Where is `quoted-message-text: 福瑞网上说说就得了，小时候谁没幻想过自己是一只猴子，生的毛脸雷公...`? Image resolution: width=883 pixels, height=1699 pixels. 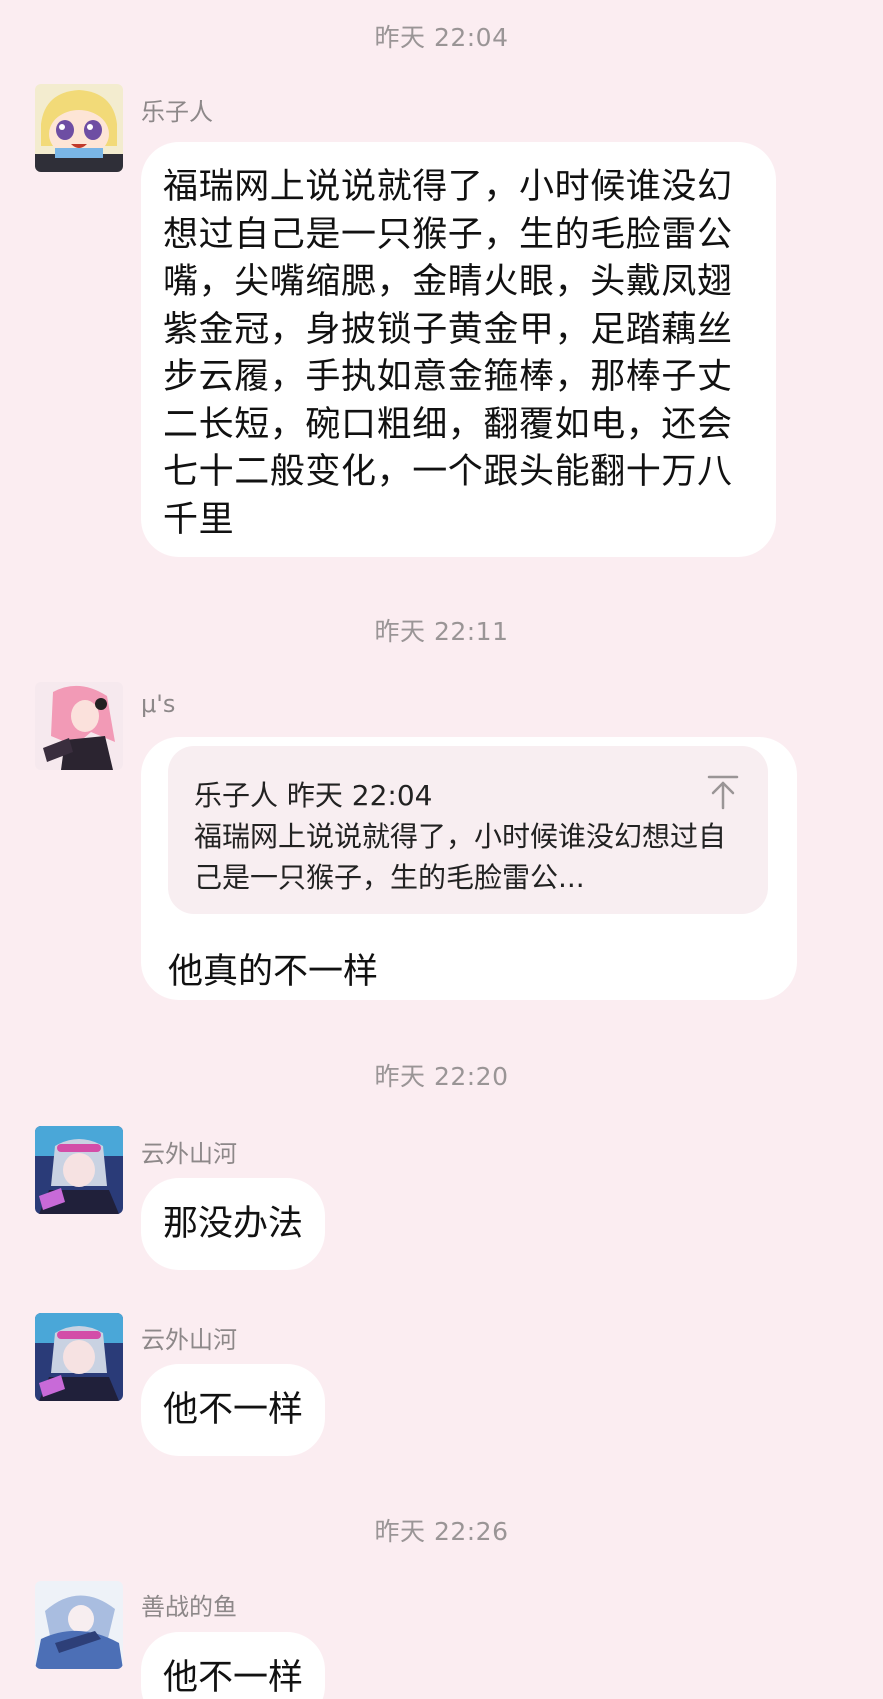 quoted-message-text: 福瑞网上说说就得了，小时候谁没幻想过自己是一只猴子，生的毛脸雷公... is located at coordinates (460, 857).